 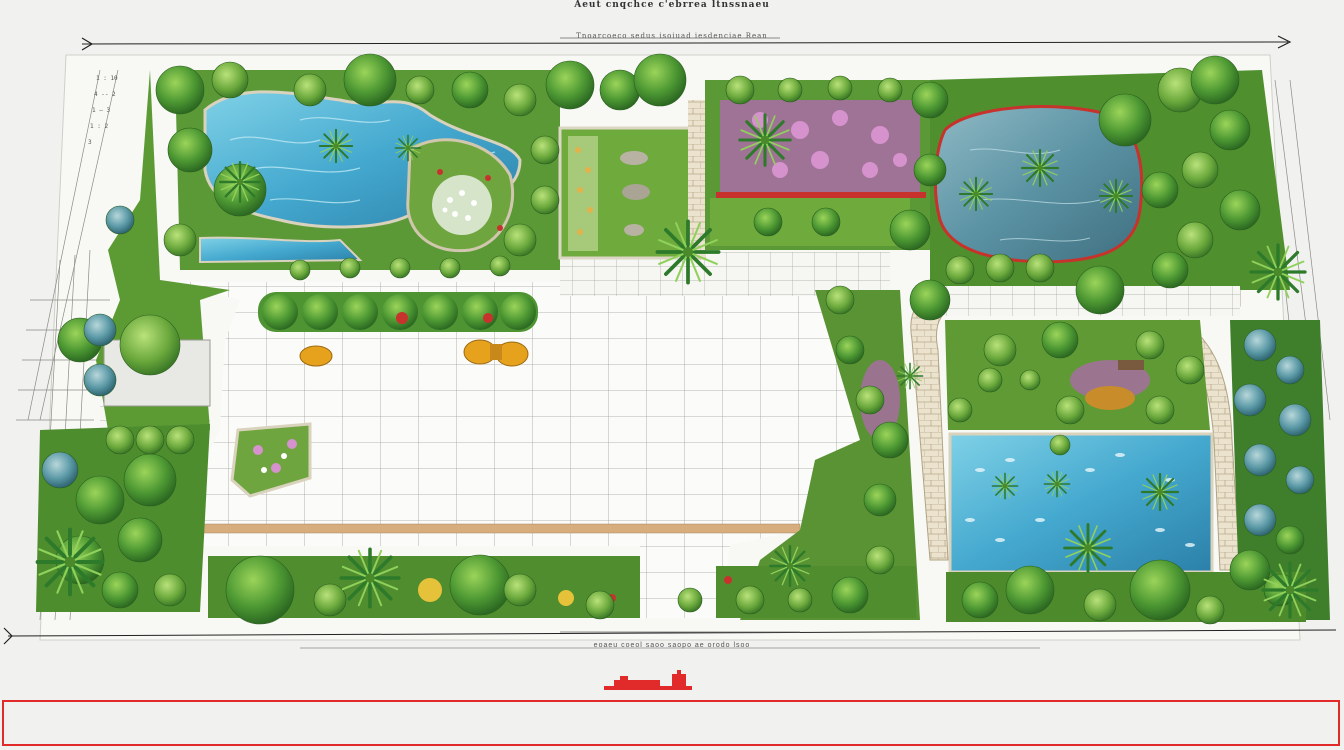 What do you see at coordinates (90, 142) in the screenshot?
I see `svg-text: 3` at bounding box center [90, 142].